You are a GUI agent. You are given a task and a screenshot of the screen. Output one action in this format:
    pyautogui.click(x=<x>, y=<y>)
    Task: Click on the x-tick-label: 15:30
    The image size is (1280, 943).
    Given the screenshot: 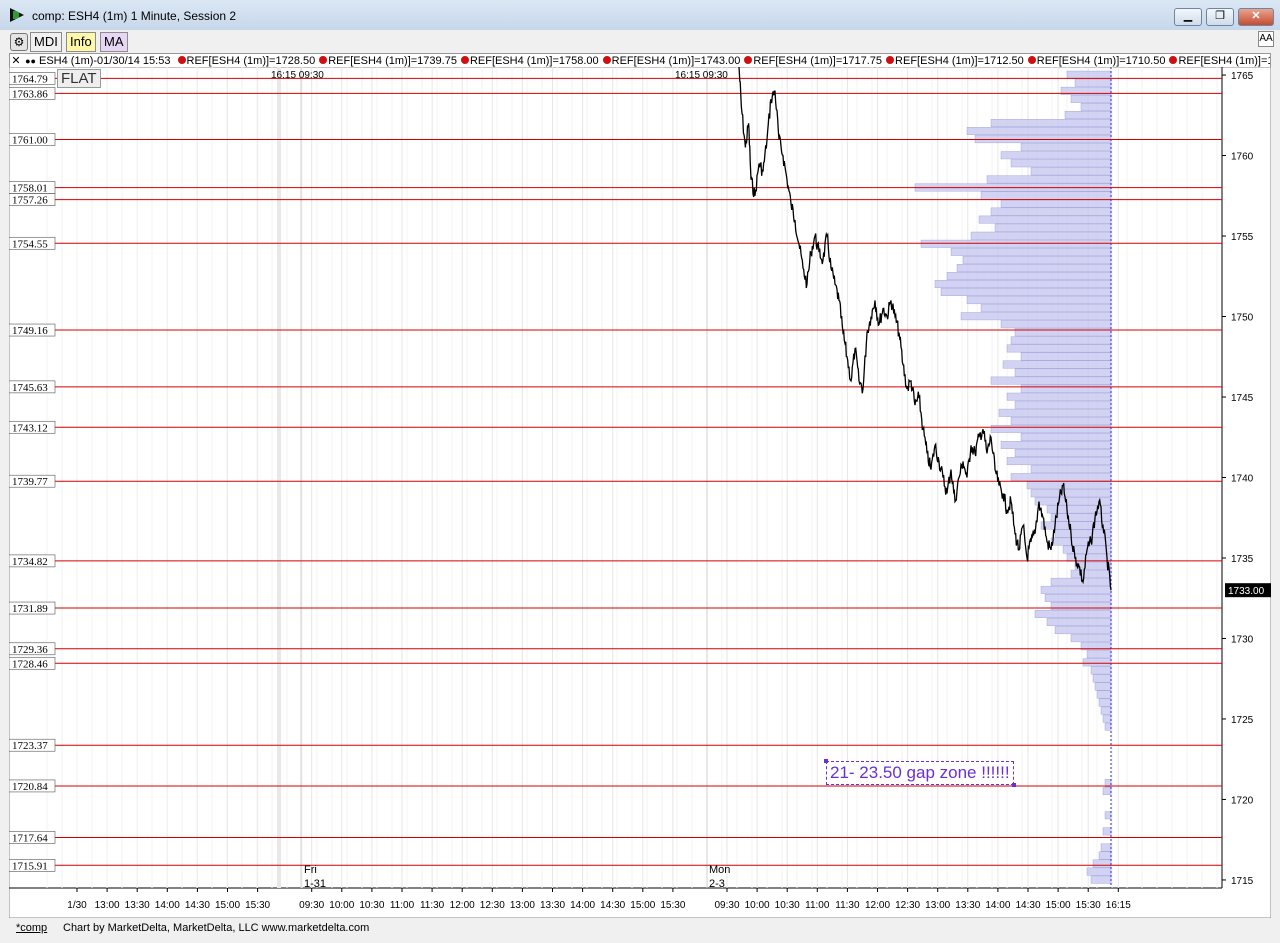 What is the action you would take?
    pyautogui.click(x=1088, y=905)
    